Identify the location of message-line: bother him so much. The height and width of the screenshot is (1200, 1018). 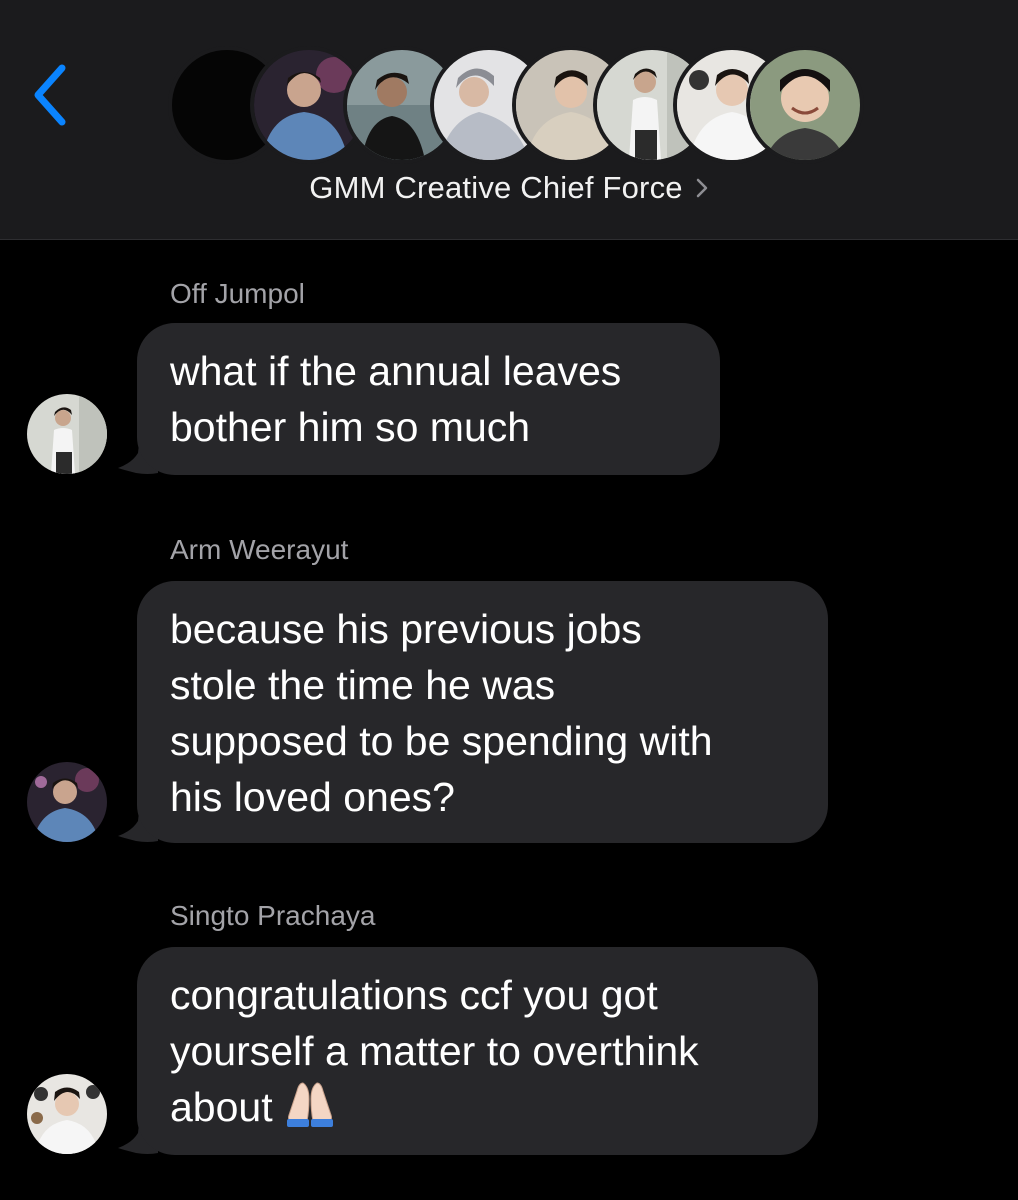
(350, 427).